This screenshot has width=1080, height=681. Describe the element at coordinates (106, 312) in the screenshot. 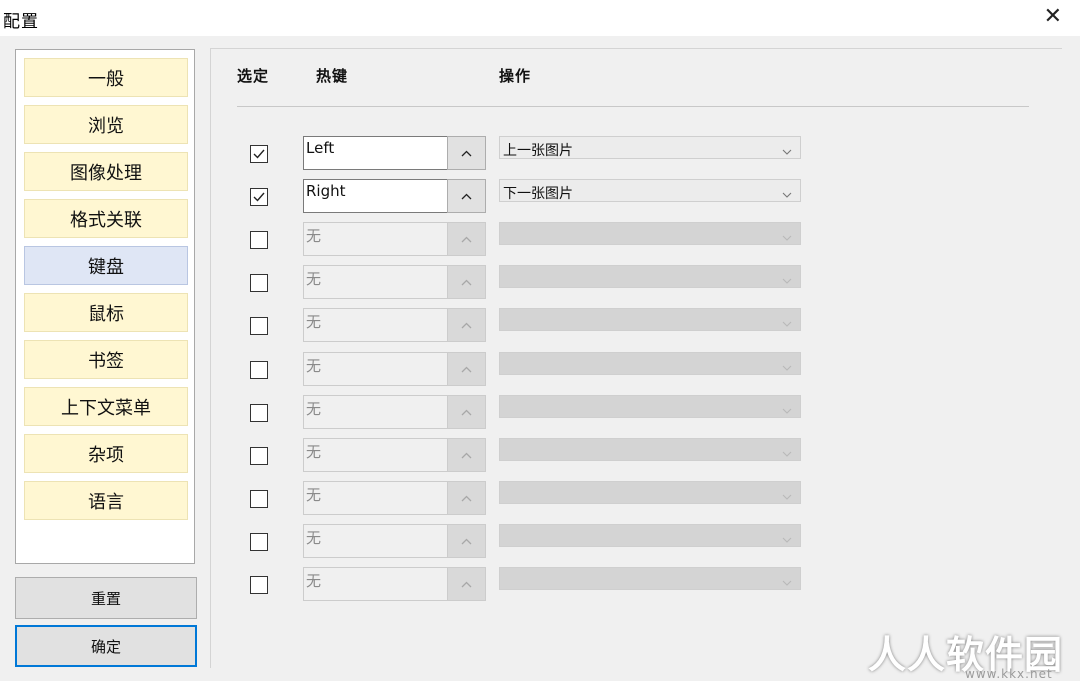

I see `nav-item-mouse: 鼠标` at that location.